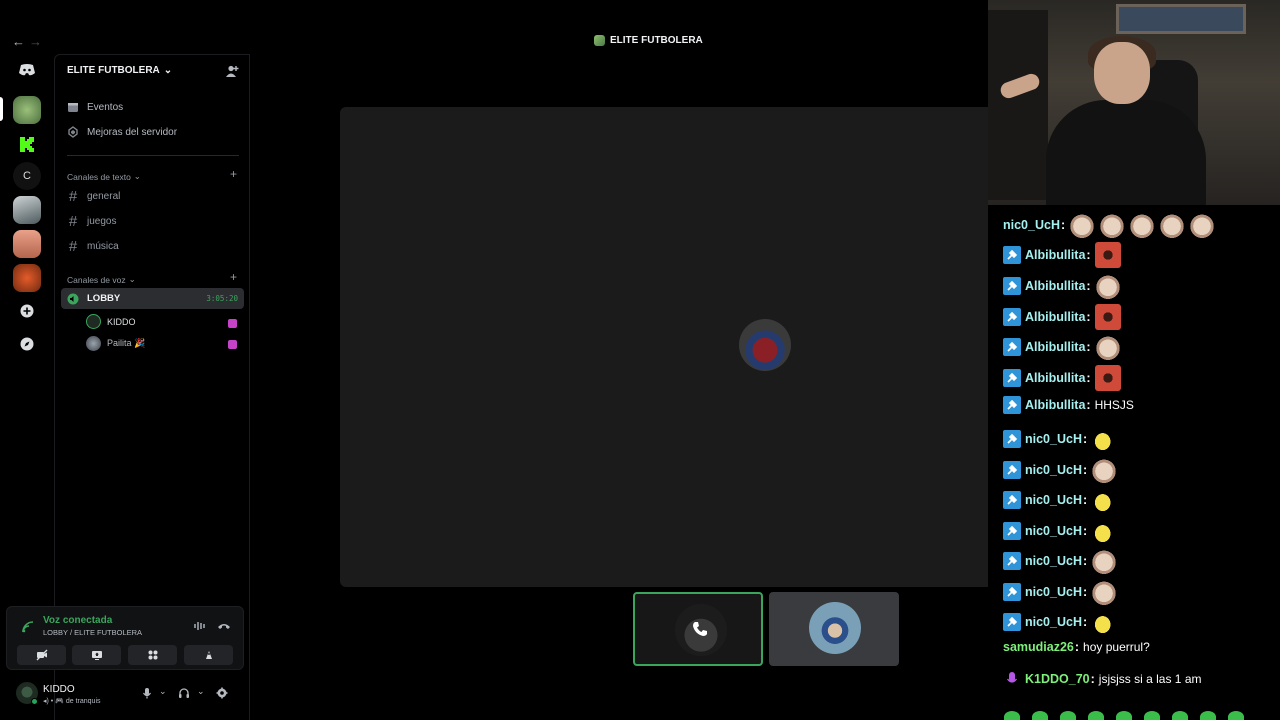 The width and height of the screenshot is (1280, 720). What do you see at coordinates (27, 70) in the screenshot?
I see `discord-home-icon` at bounding box center [27, 70].